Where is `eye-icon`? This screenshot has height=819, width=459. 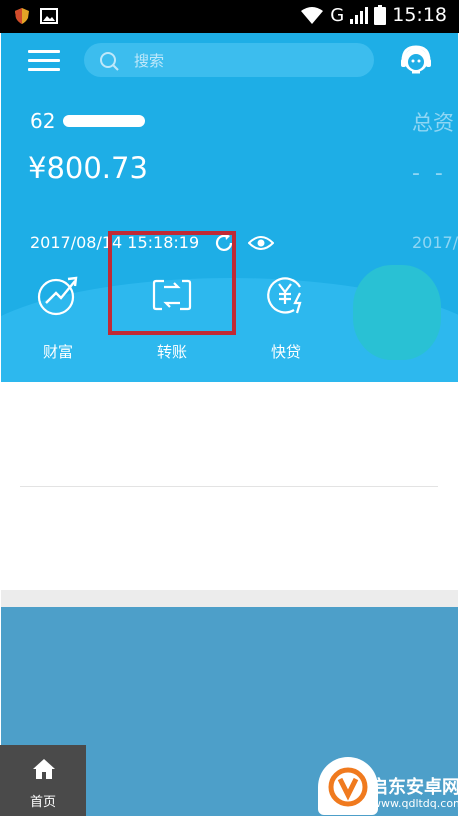 eye-icon is located at coordinates (261, 243).